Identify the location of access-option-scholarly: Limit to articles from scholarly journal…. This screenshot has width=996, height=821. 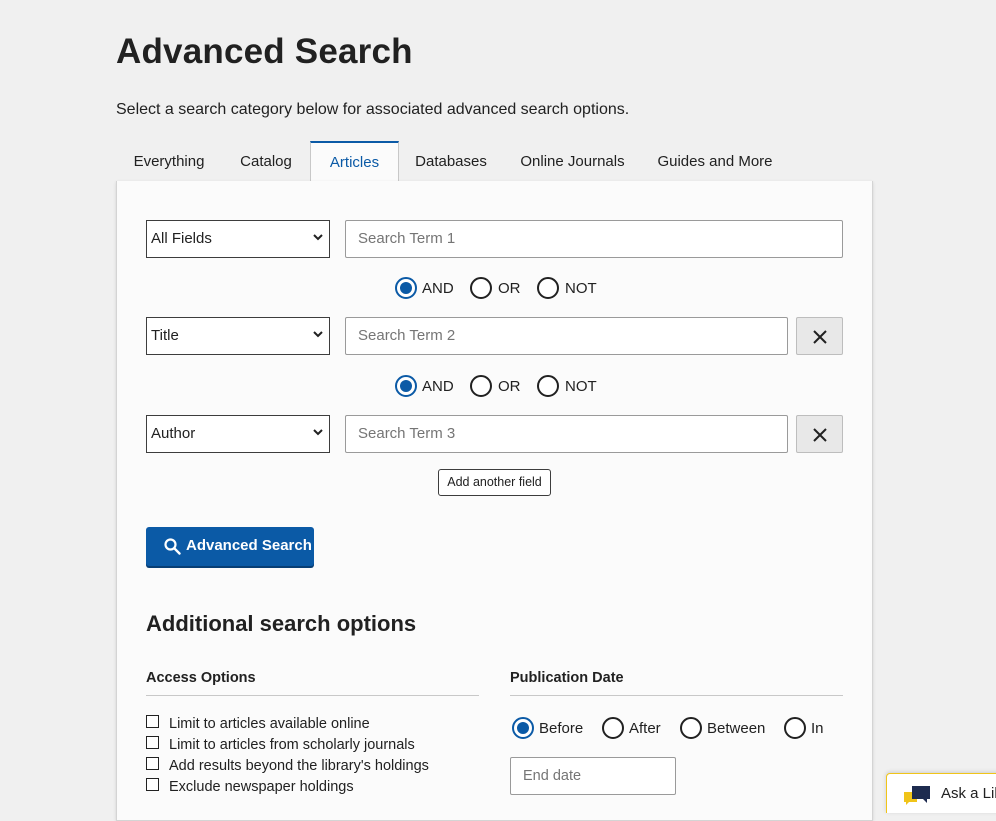
(311, 746).